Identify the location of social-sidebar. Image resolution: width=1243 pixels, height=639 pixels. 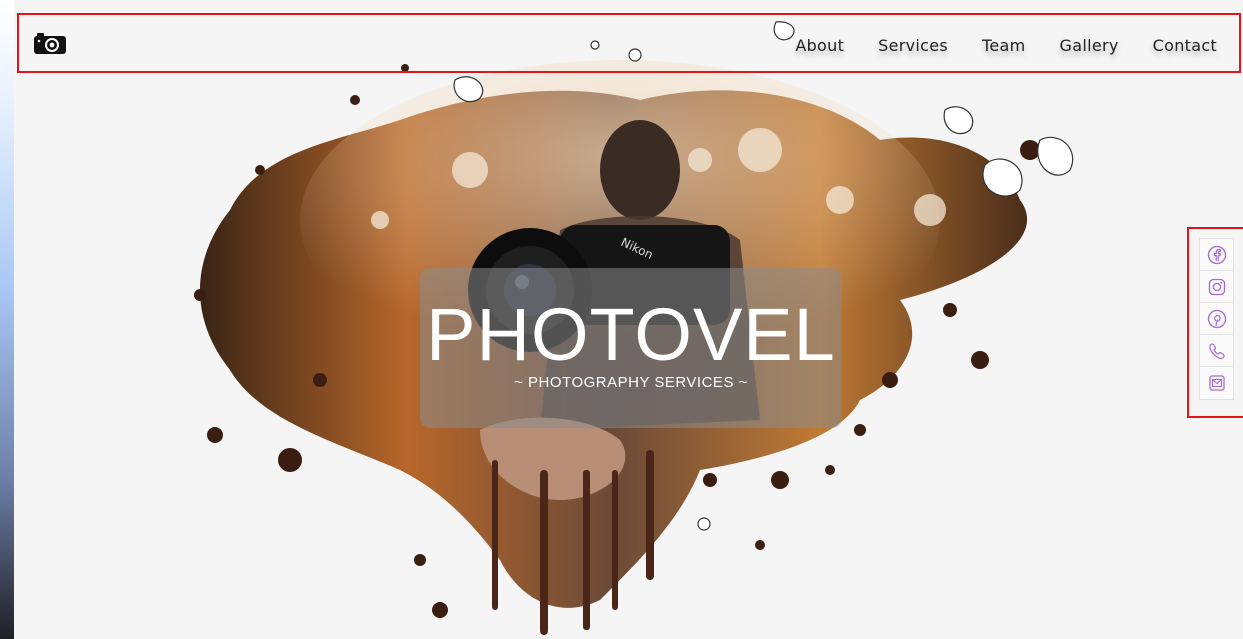
(1215, 322).